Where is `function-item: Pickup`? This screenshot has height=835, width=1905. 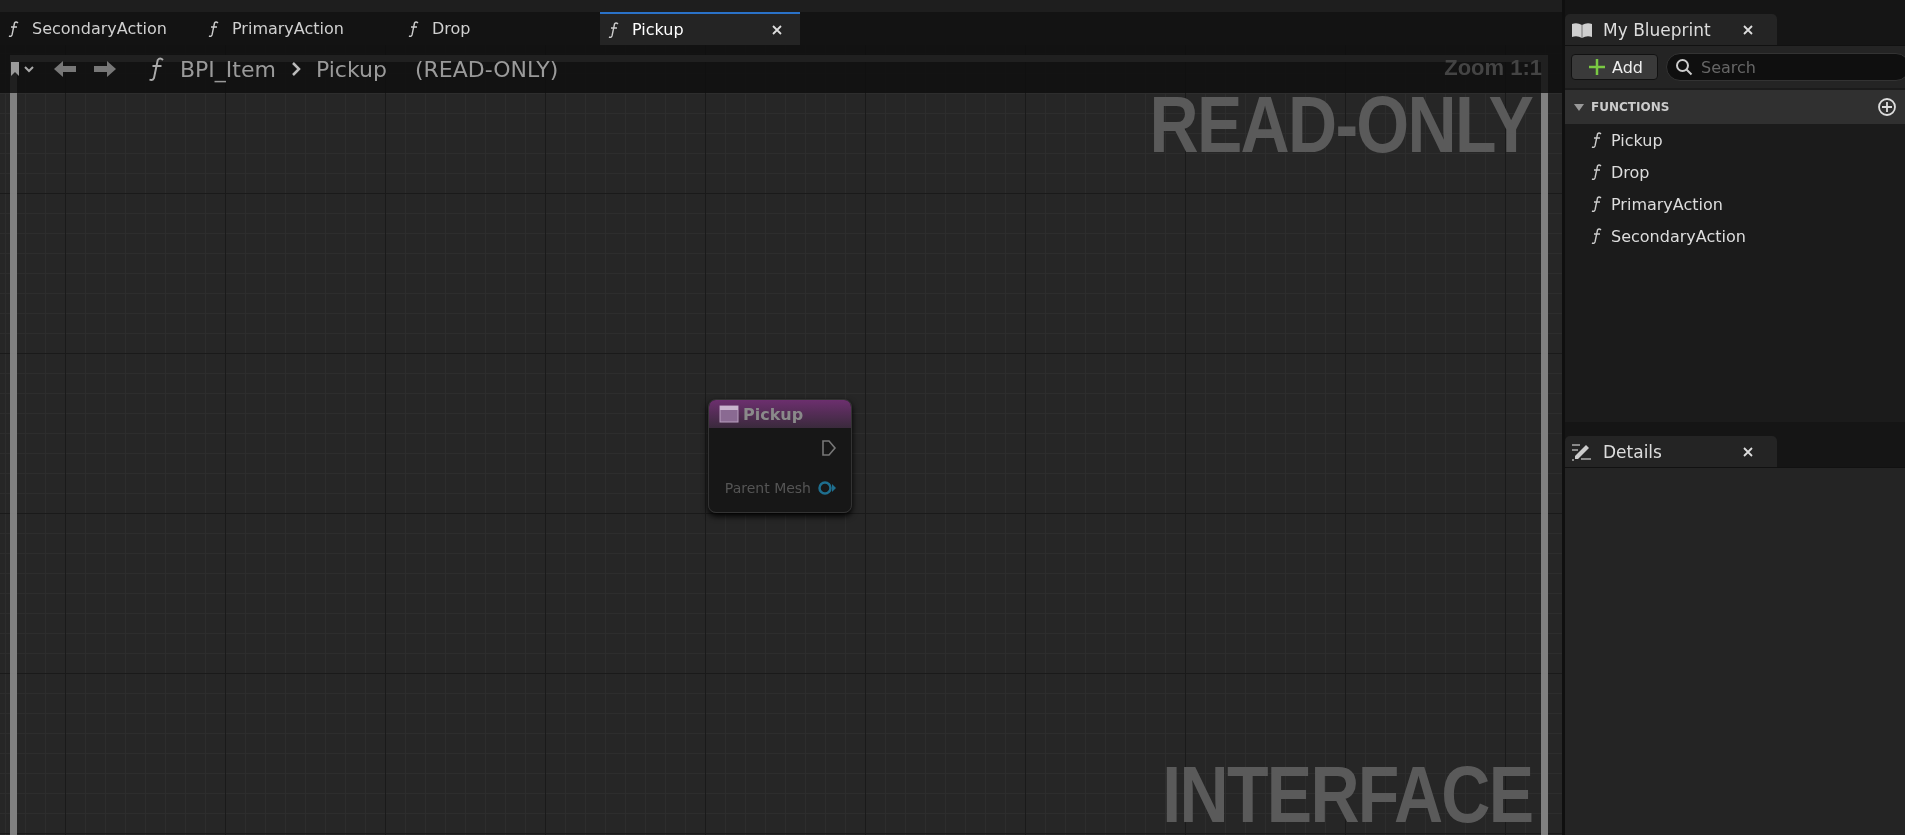
function-item: Pickup is located at coordinates (1735, 140).